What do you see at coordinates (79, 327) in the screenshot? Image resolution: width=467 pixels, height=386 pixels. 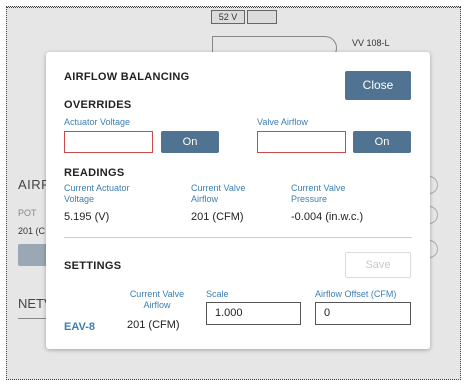 I see `device-name: EAV-8` at bounding box center [79, 327].